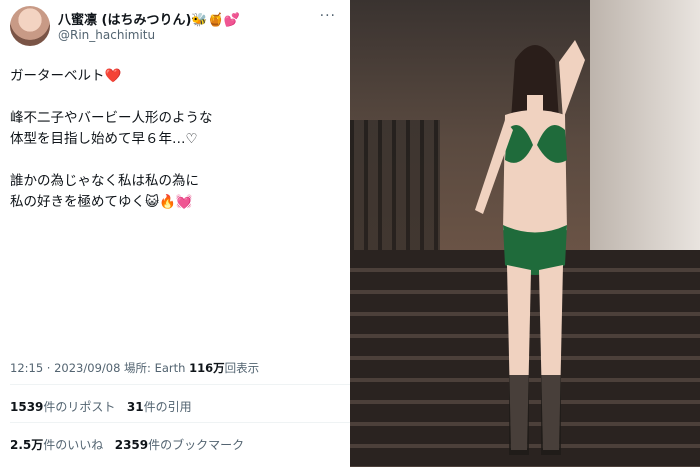  I want to click on likes-count: 2.5万, so click(26, 445).